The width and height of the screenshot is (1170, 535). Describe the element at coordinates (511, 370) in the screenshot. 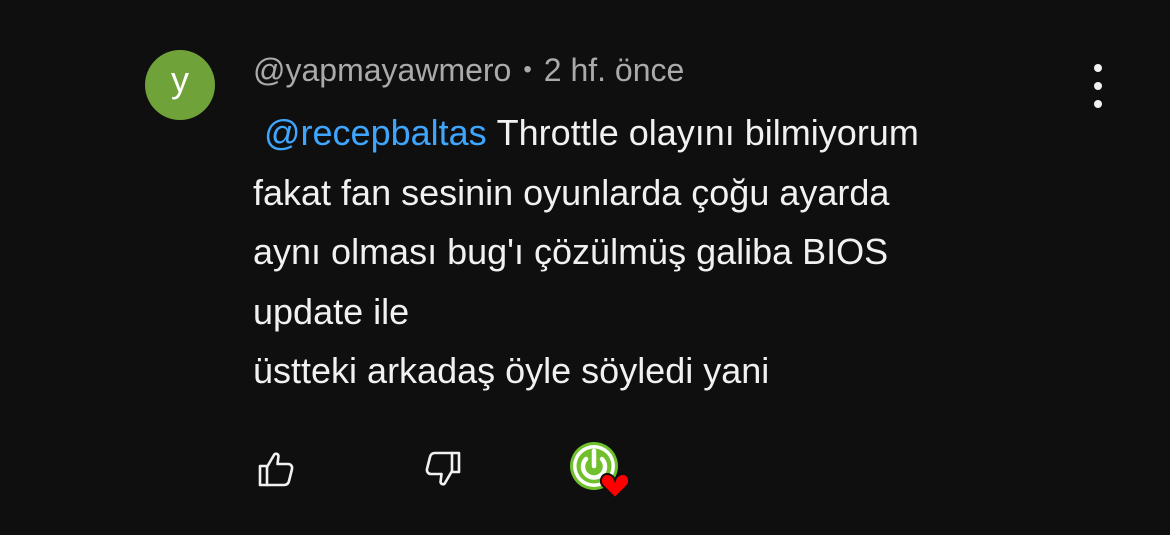

I see `comment-text-line-5: üstteki arkadaş öyle söyledi yani` at that location.